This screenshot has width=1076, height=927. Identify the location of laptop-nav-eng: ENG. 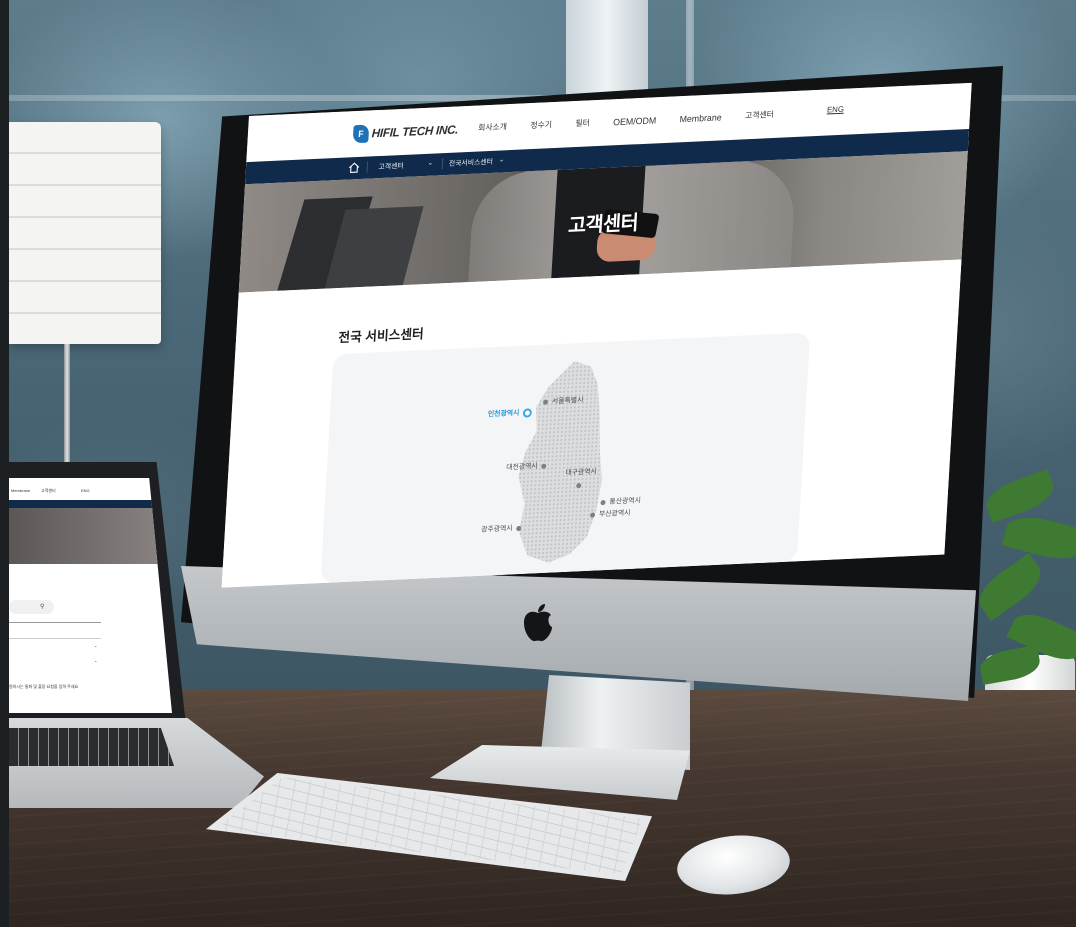
(85, 490).